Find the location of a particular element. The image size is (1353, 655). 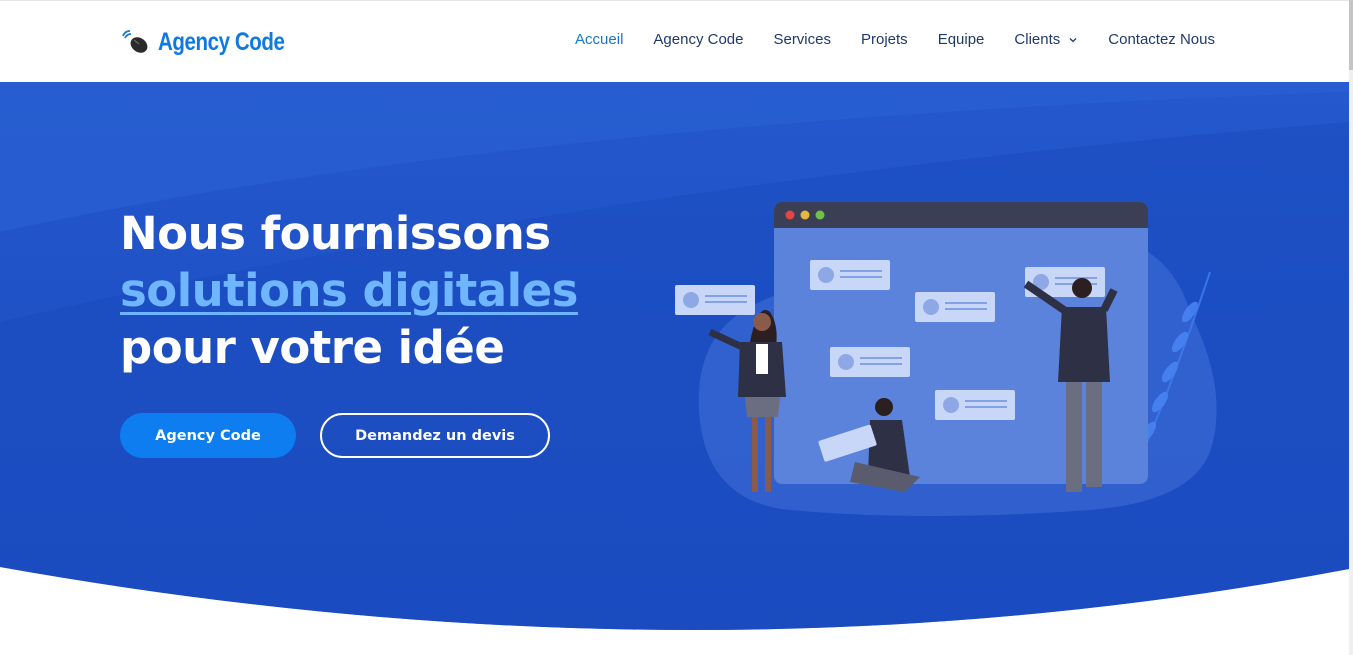

window-dot-yellow is located at coordinates (805, 215).